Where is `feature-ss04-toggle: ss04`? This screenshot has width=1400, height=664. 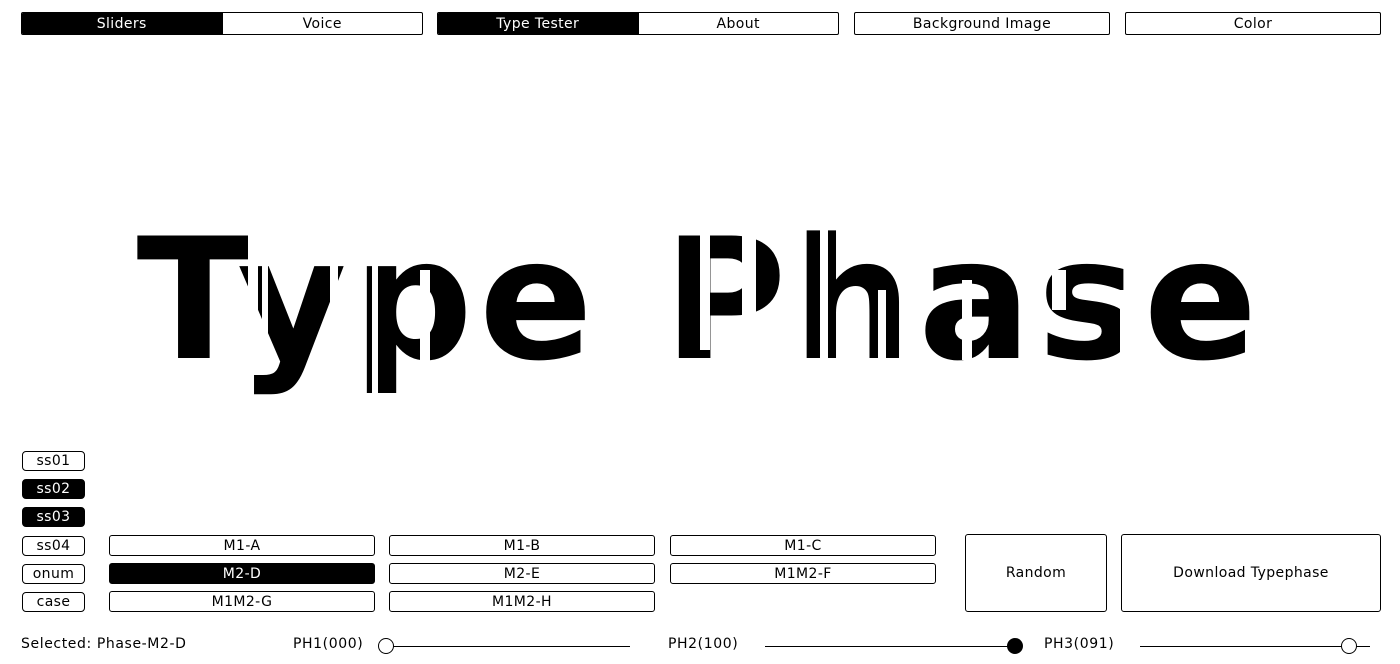 feature-ss04-toggle: ss04 is located at coordinates (53, 546).